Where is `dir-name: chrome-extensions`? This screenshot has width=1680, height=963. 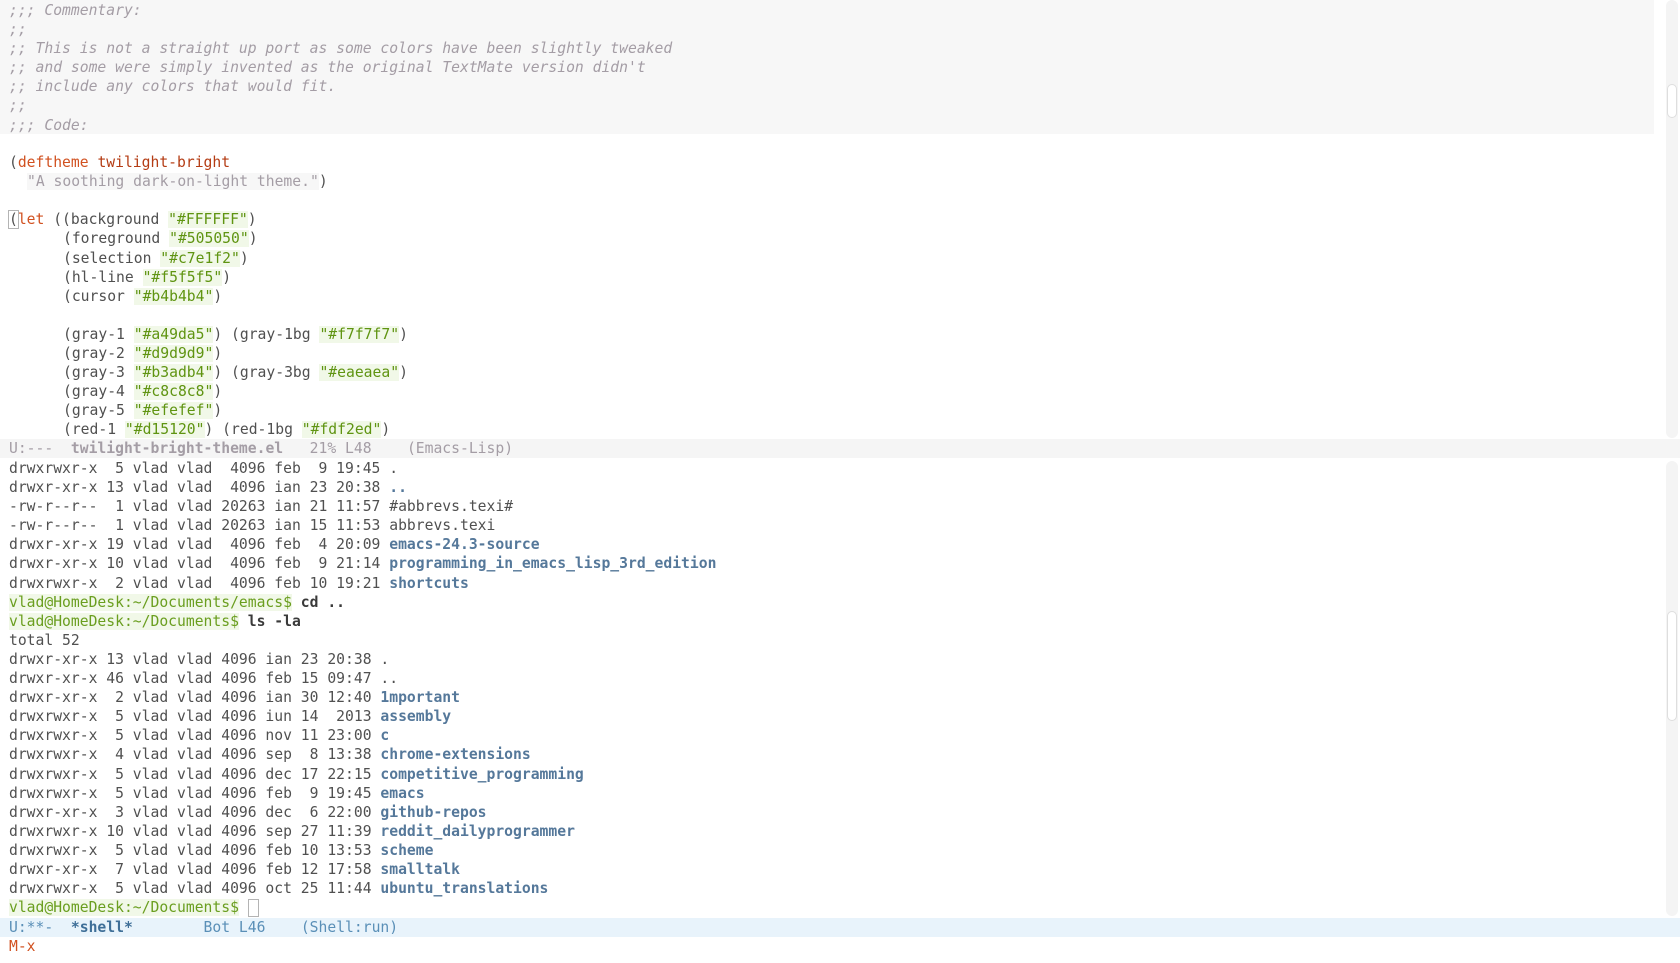
dir-name: chrome-extensions is located at coordinates (455, 755).